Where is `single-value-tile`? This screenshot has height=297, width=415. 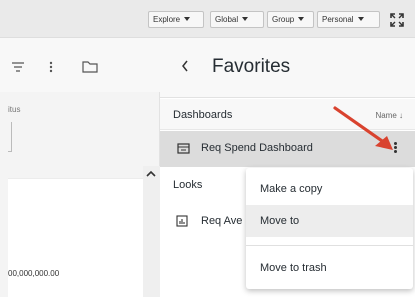 single-value-tile is located at coordinates (76, 237).